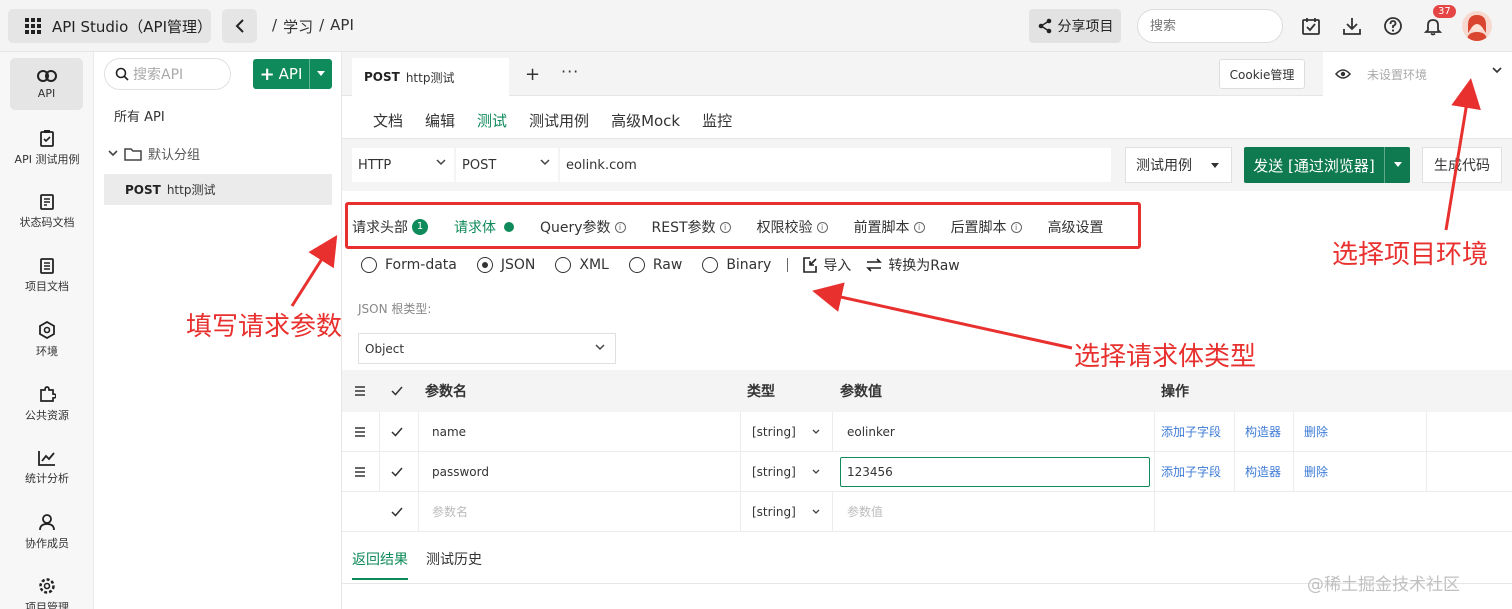  Describe the element at coordinates (655, 265) in the screenshot. I see `radio-raw: Raw` at that location.